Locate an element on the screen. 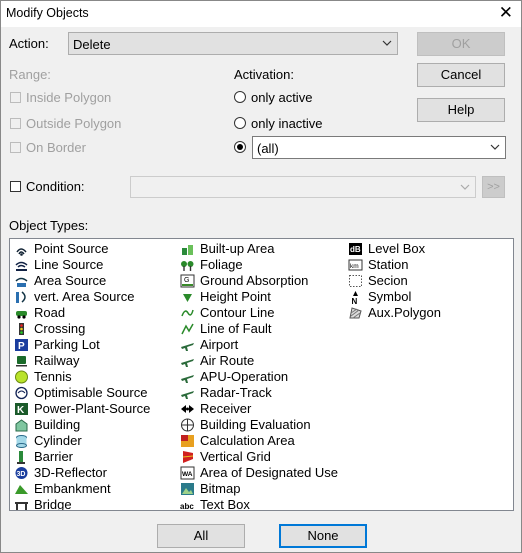 The height and width of the screenshot is (553, 522). object-type-label: Bridge is located at coordinates (53, 504).